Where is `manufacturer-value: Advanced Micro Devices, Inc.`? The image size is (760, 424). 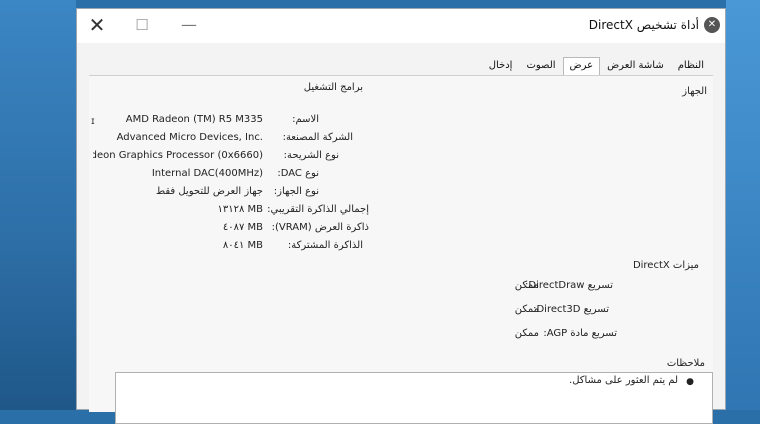 manufacturer-value: Advanced Micro Devices, Inc. is located at coordinates (189, 137).